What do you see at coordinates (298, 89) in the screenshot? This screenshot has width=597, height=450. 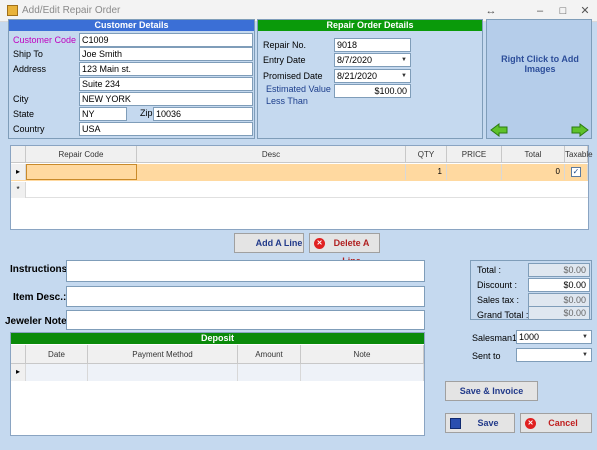 I see `estimated-value-label: Estimated Value` at bounding box center [298, 89].